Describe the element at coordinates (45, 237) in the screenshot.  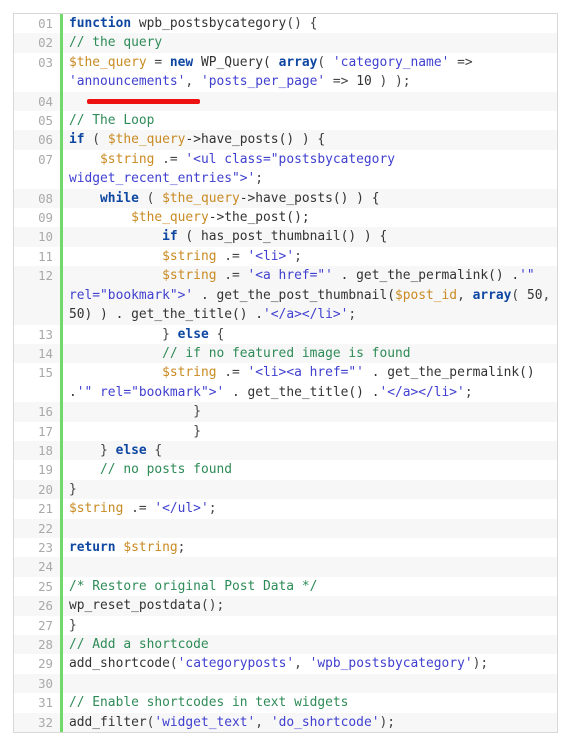
I see `line-number: 10` at that location.